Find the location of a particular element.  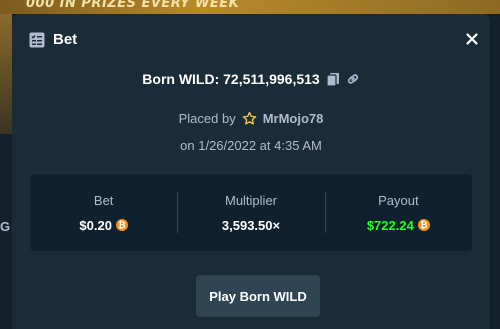

game-bet-id: Born WILD: 72,511,996,513 is located at coordinates (231, 79).